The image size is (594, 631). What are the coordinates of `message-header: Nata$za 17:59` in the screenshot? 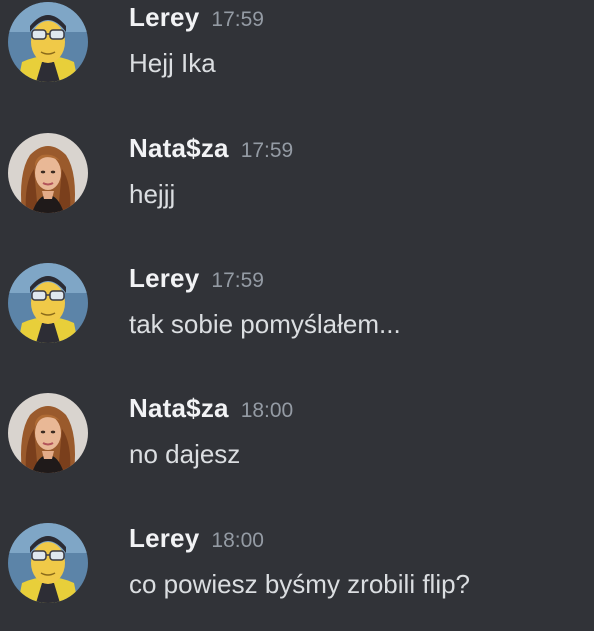 It's located at (211, 151).